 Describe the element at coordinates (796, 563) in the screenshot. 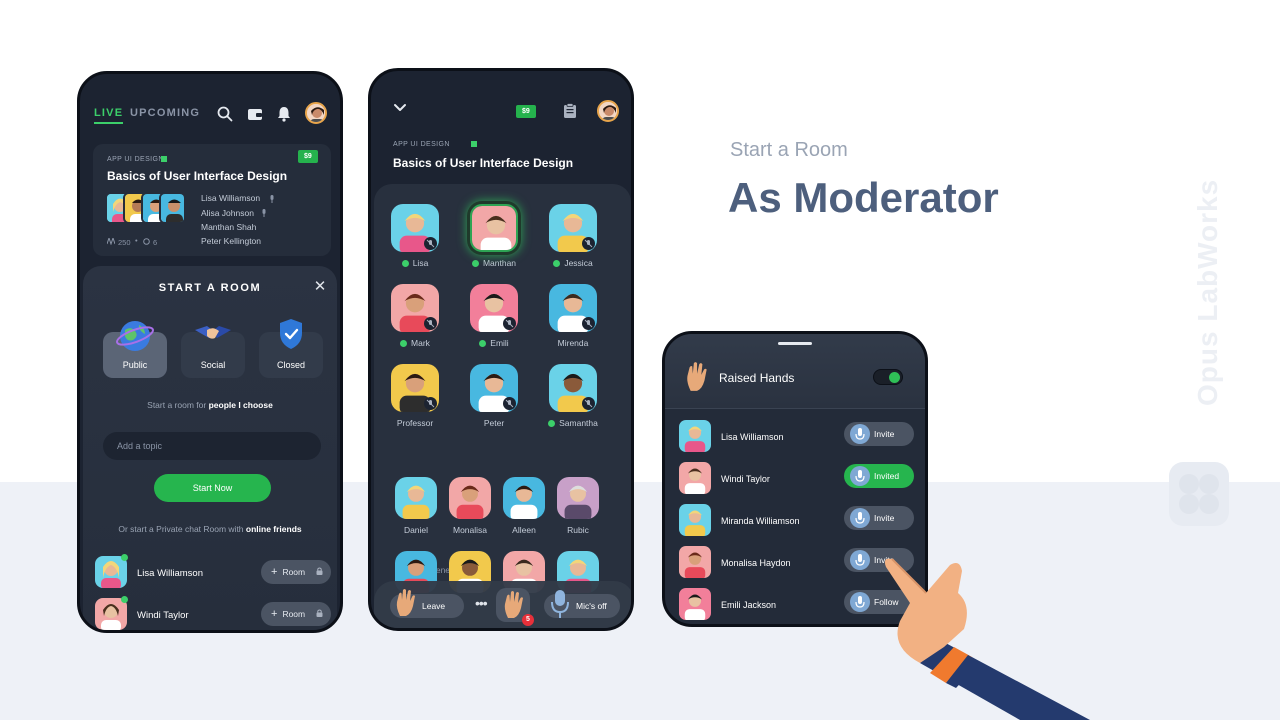

I see `raised-hand-row: Monalisa Haydon Invite` at that location.